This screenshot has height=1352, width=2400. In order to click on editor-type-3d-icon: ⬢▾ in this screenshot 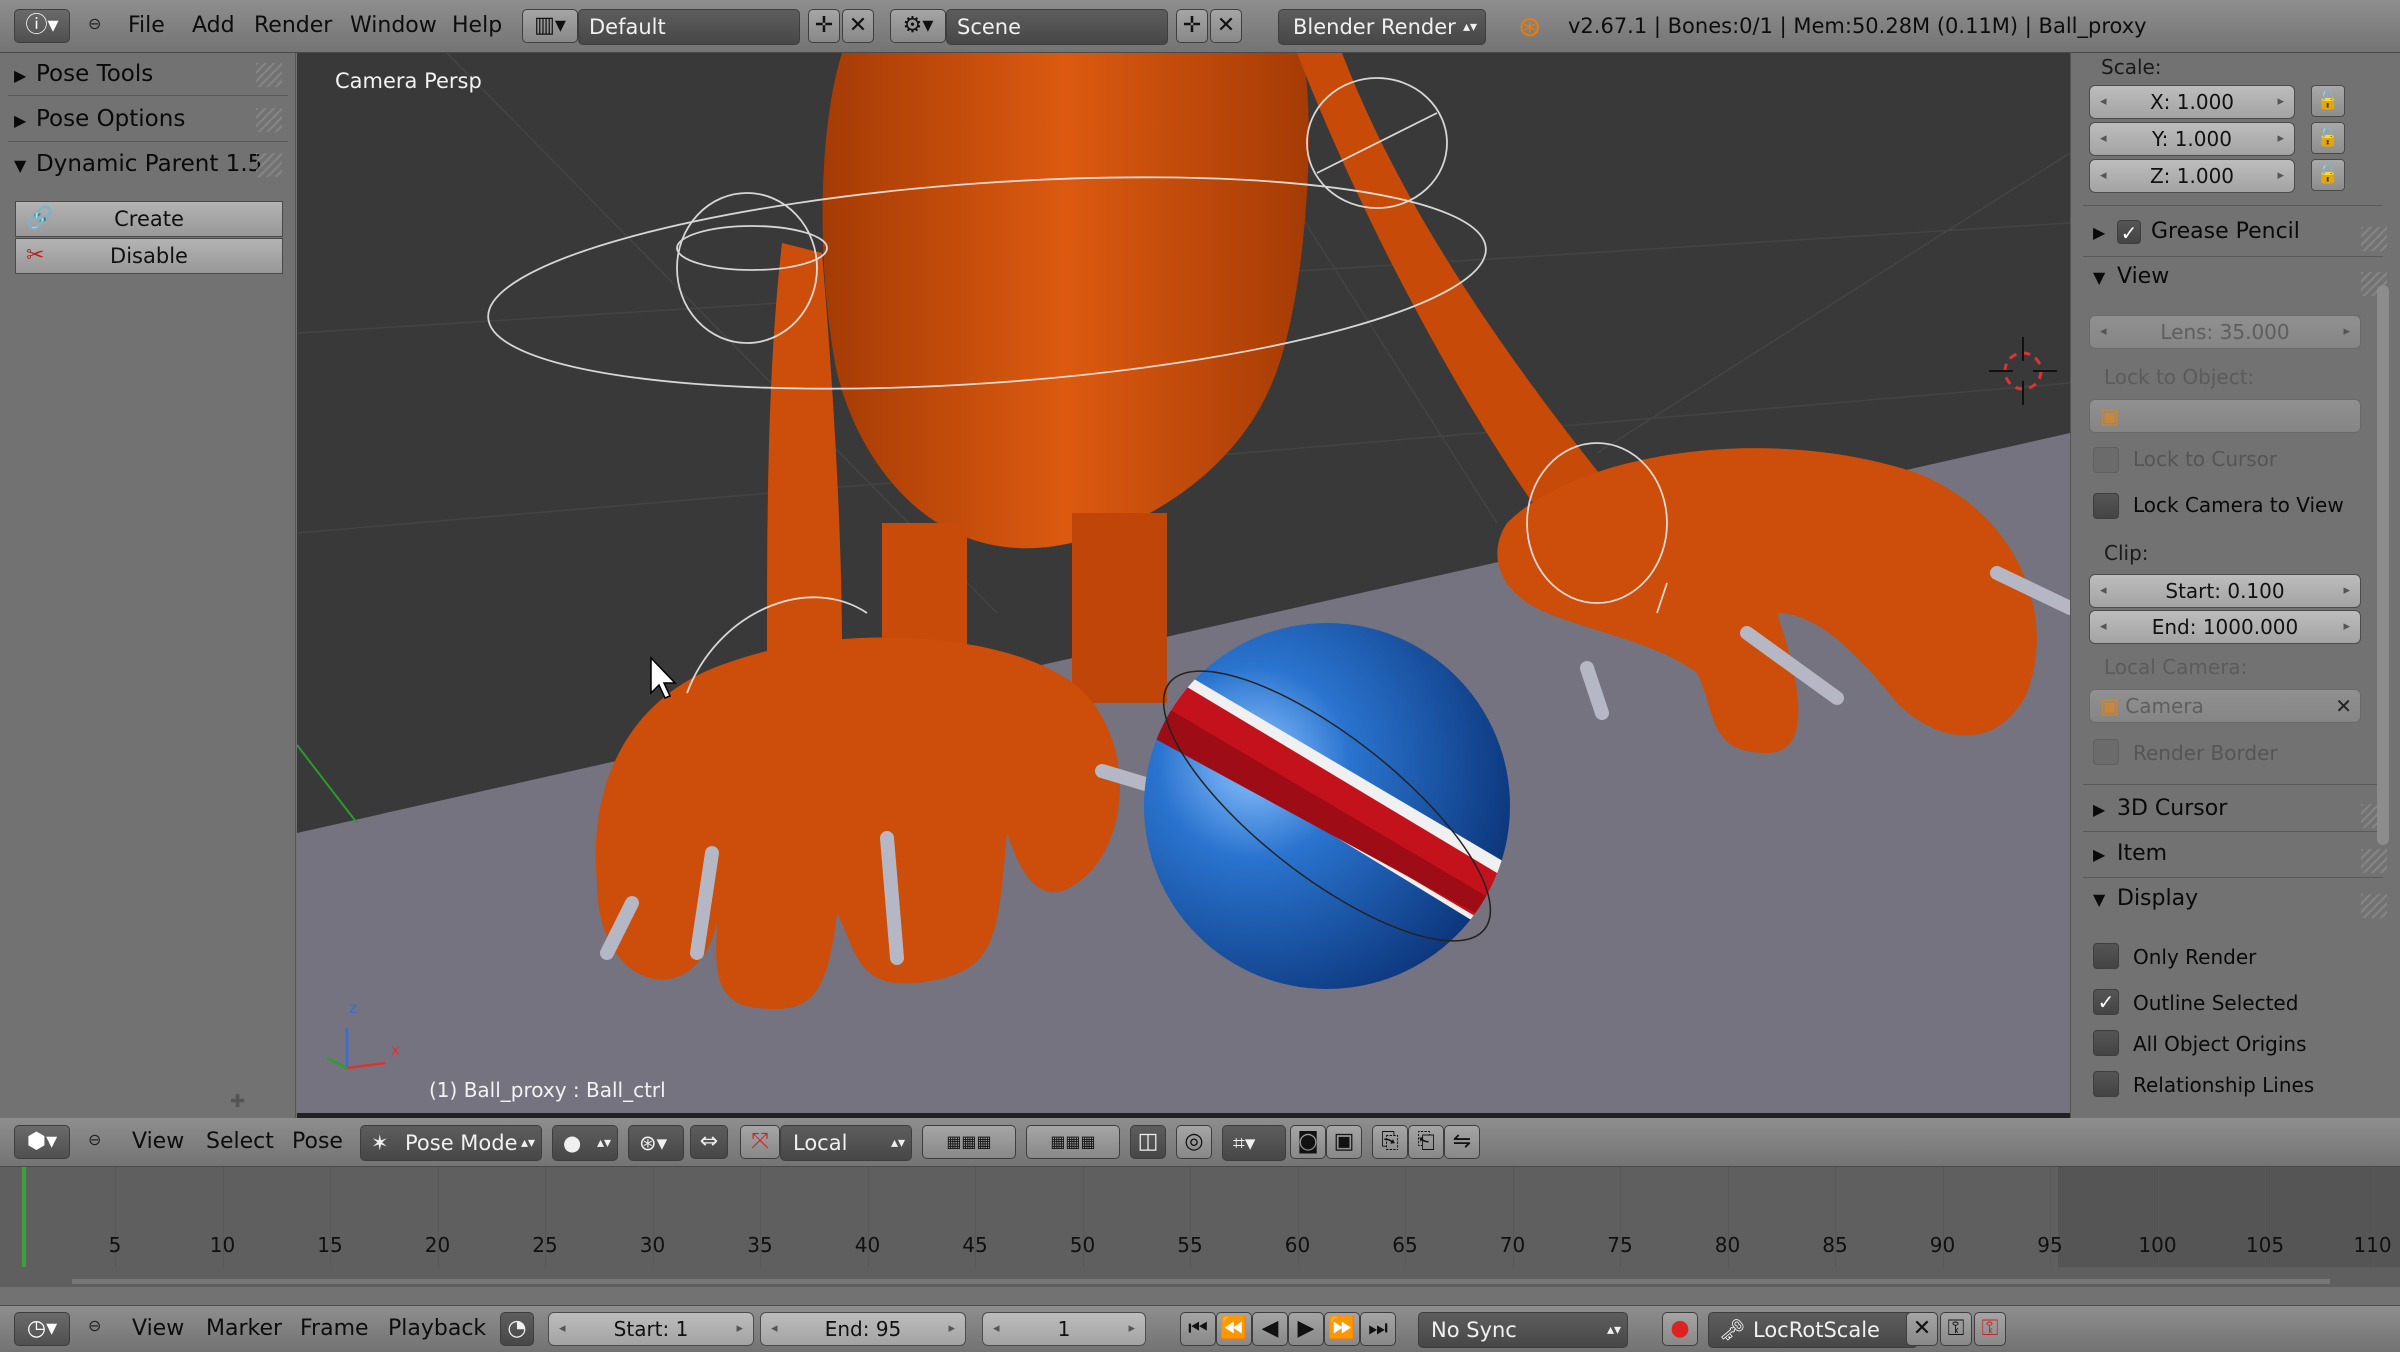, I will do `click(42, 1142)`.